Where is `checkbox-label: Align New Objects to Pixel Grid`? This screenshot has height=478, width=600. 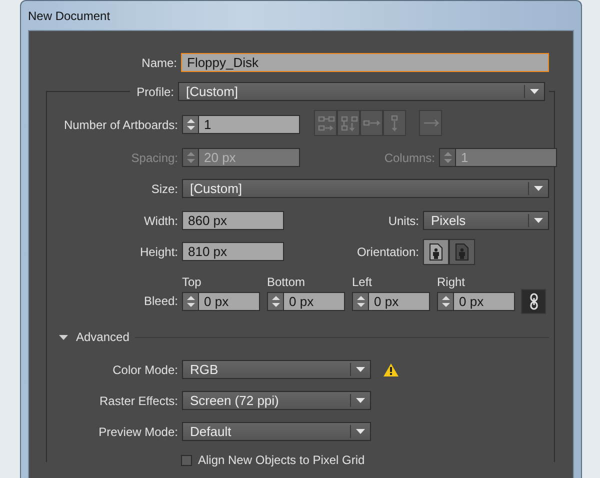 checkbox-label: Align New Objects to Pixel Grid is located at coordinates (281, 460).